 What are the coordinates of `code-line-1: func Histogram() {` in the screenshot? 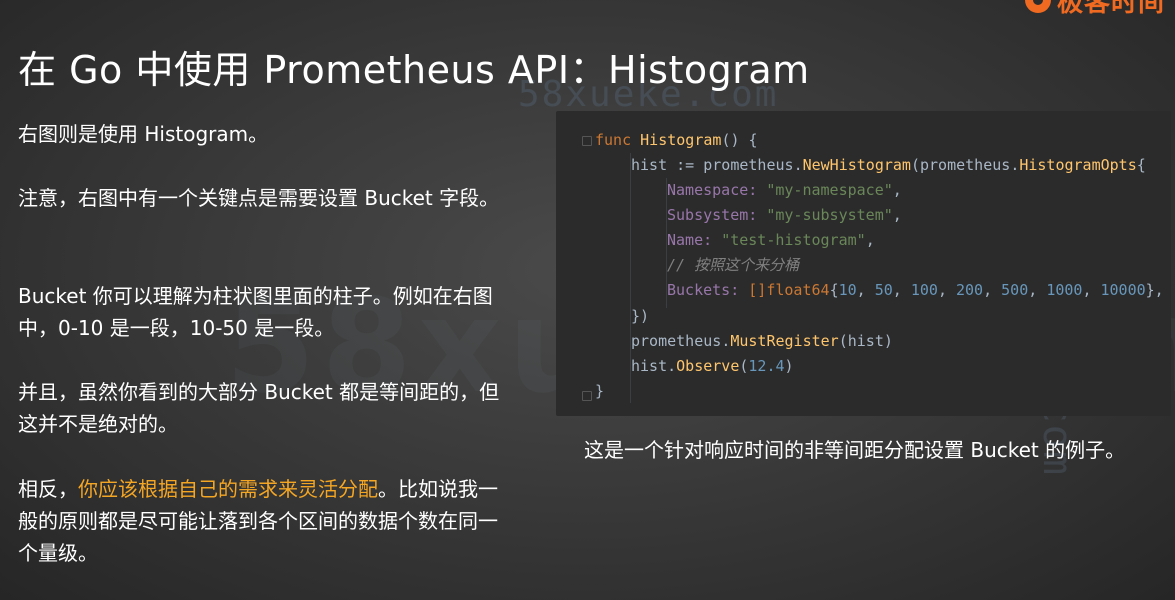 It's located at (676, 140).